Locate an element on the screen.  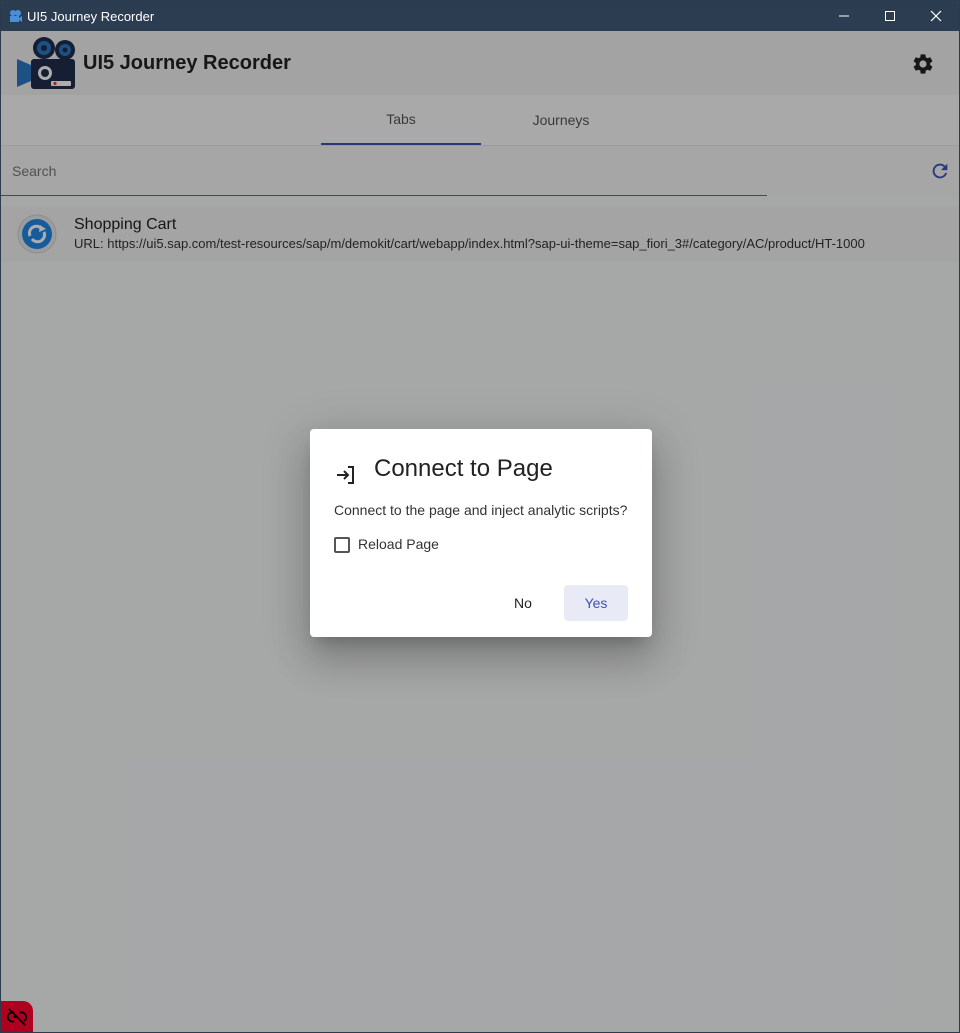
yes-button: Yes is located at coordinates (596, 603).